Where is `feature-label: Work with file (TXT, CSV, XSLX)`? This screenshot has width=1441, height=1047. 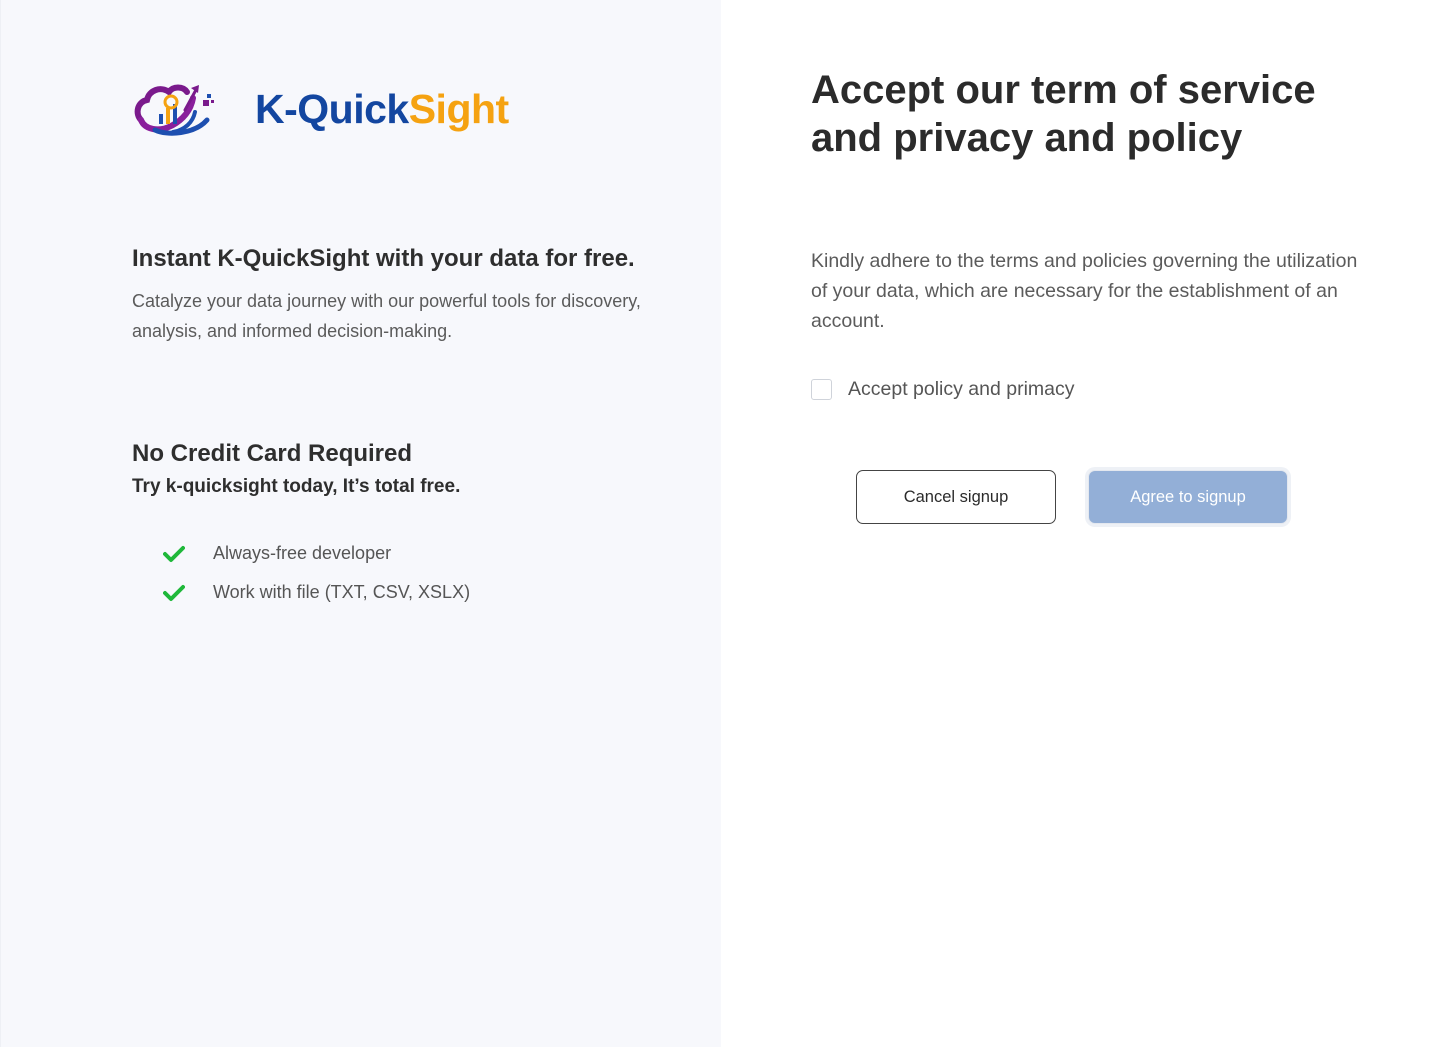
feature-label: Work with file (TXT, CSV, XSLX) is located at coordinates (342, 592).